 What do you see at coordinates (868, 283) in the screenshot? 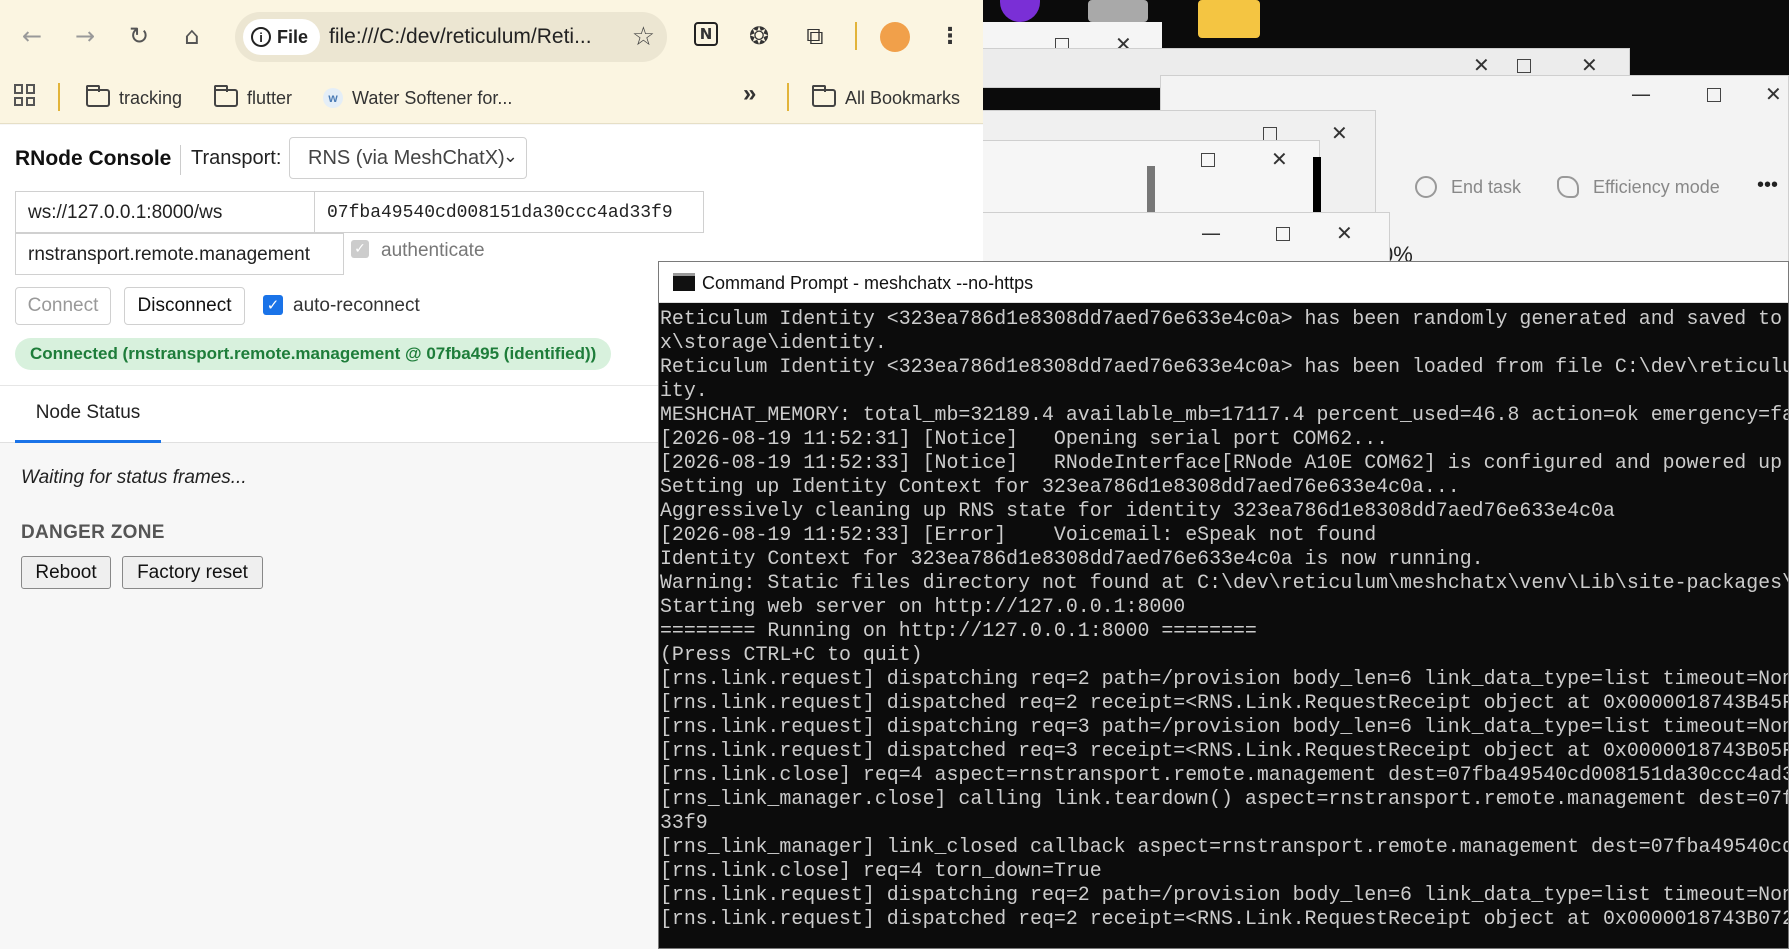
I see `window-title: Command Prompt - meshchatx --no-https` at bounding box center [868, 283].